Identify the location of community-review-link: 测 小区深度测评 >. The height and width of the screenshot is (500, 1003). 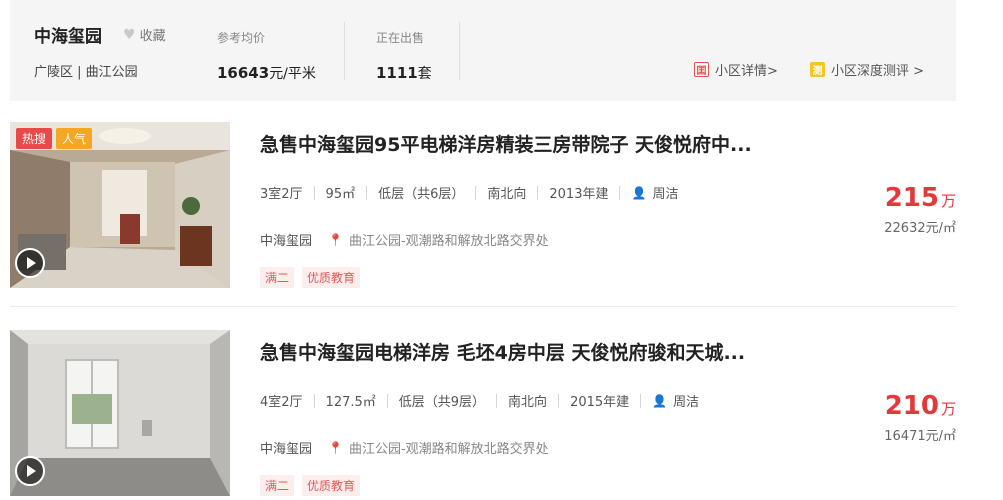
(867, 69).